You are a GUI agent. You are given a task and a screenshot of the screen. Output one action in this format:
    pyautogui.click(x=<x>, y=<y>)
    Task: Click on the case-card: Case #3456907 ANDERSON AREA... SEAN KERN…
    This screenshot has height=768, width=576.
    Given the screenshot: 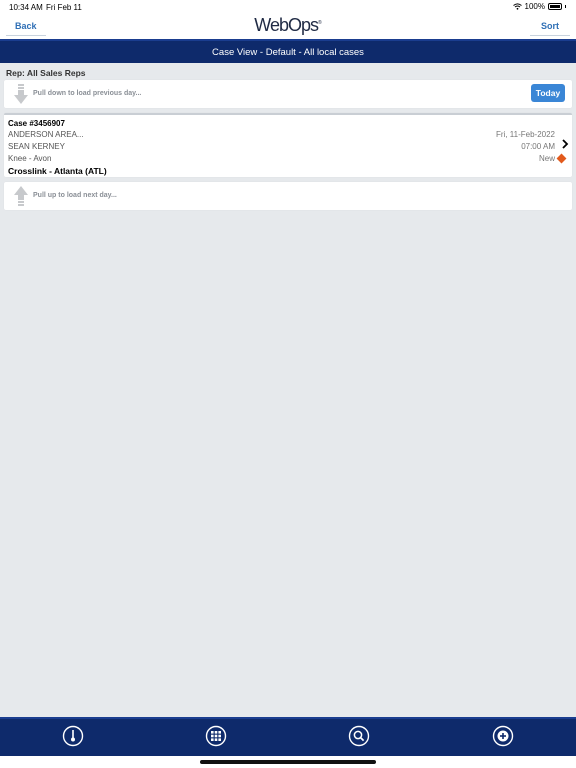 What is the action you would take?
    pyautogui.click(x=288, y=145)
    